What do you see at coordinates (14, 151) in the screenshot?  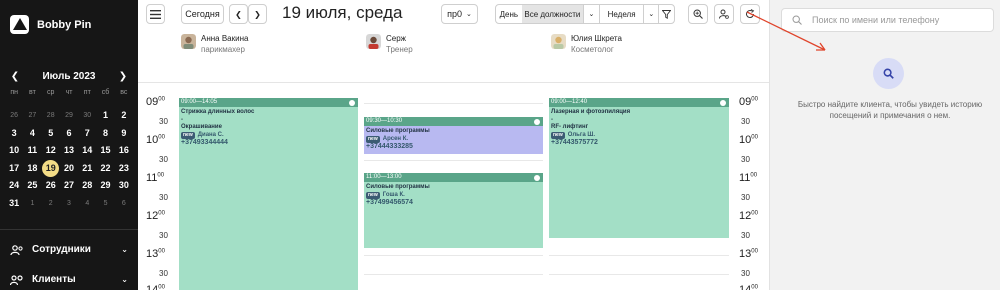 I see `calendar-day: 10` at bounding box center [14, 151].